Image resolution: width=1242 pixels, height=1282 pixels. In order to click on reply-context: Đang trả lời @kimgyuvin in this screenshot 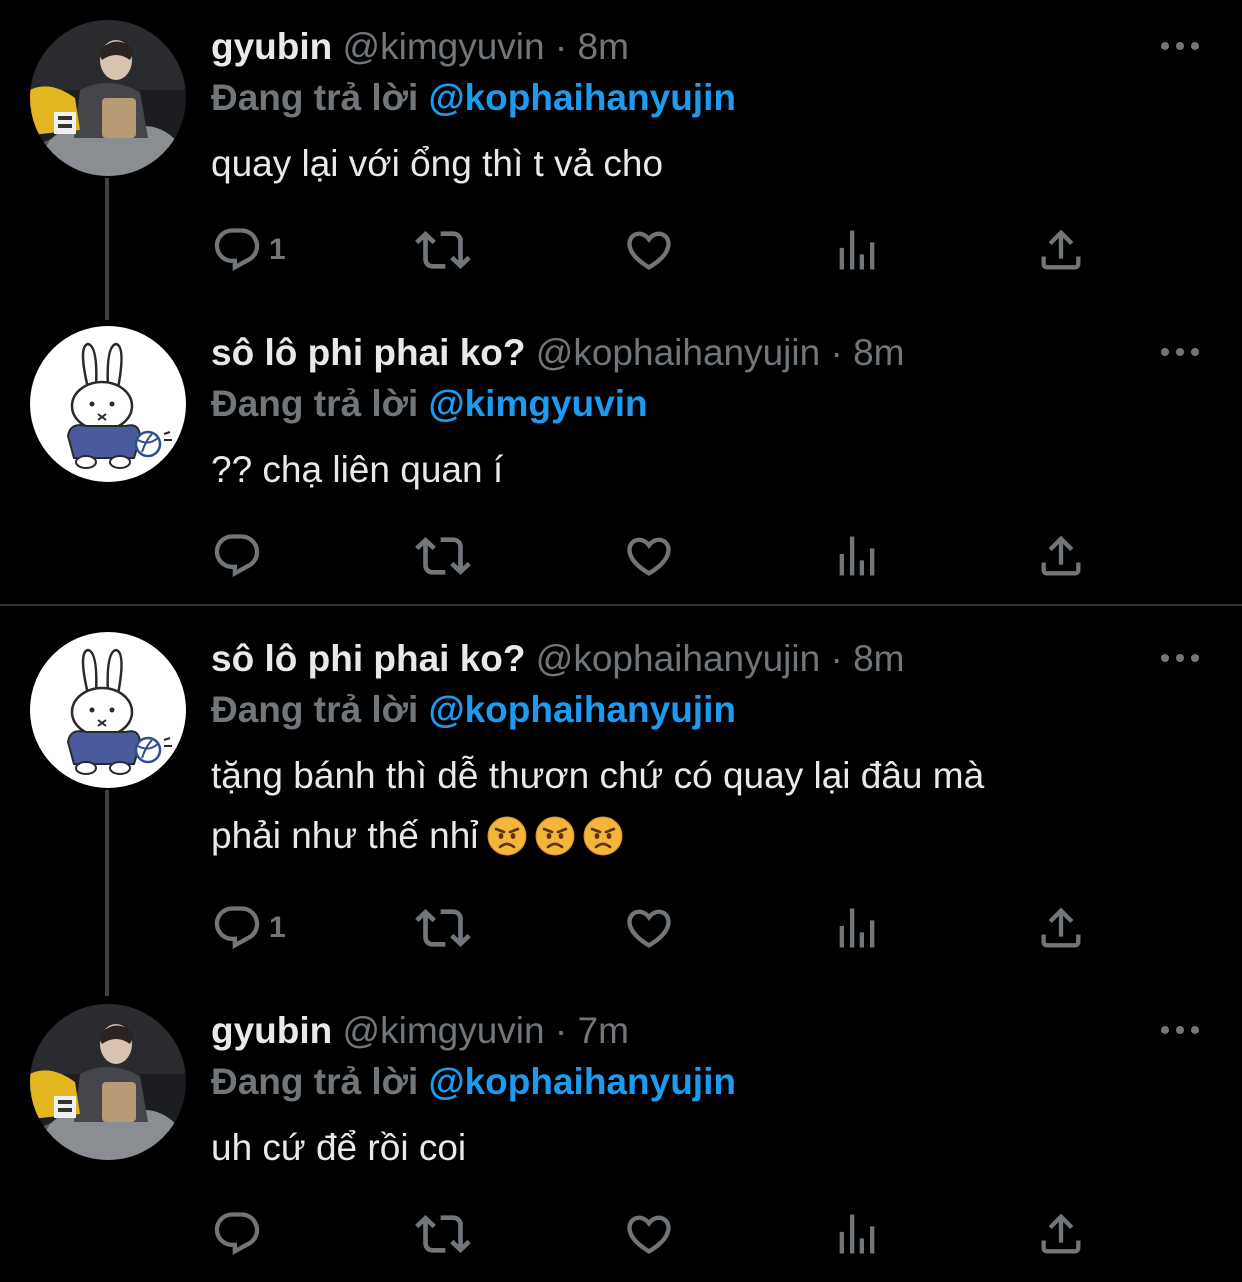, I will do `click(429, 404)`.